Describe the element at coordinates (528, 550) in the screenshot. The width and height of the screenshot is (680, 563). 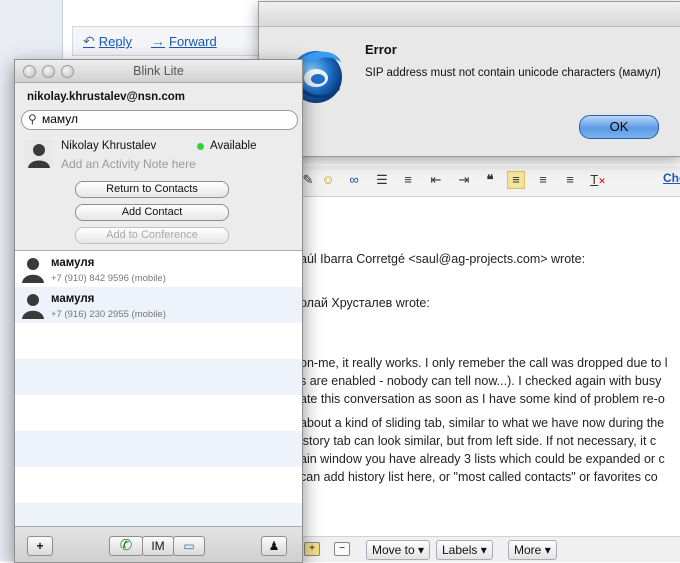
I see `more-label: More` at that location.